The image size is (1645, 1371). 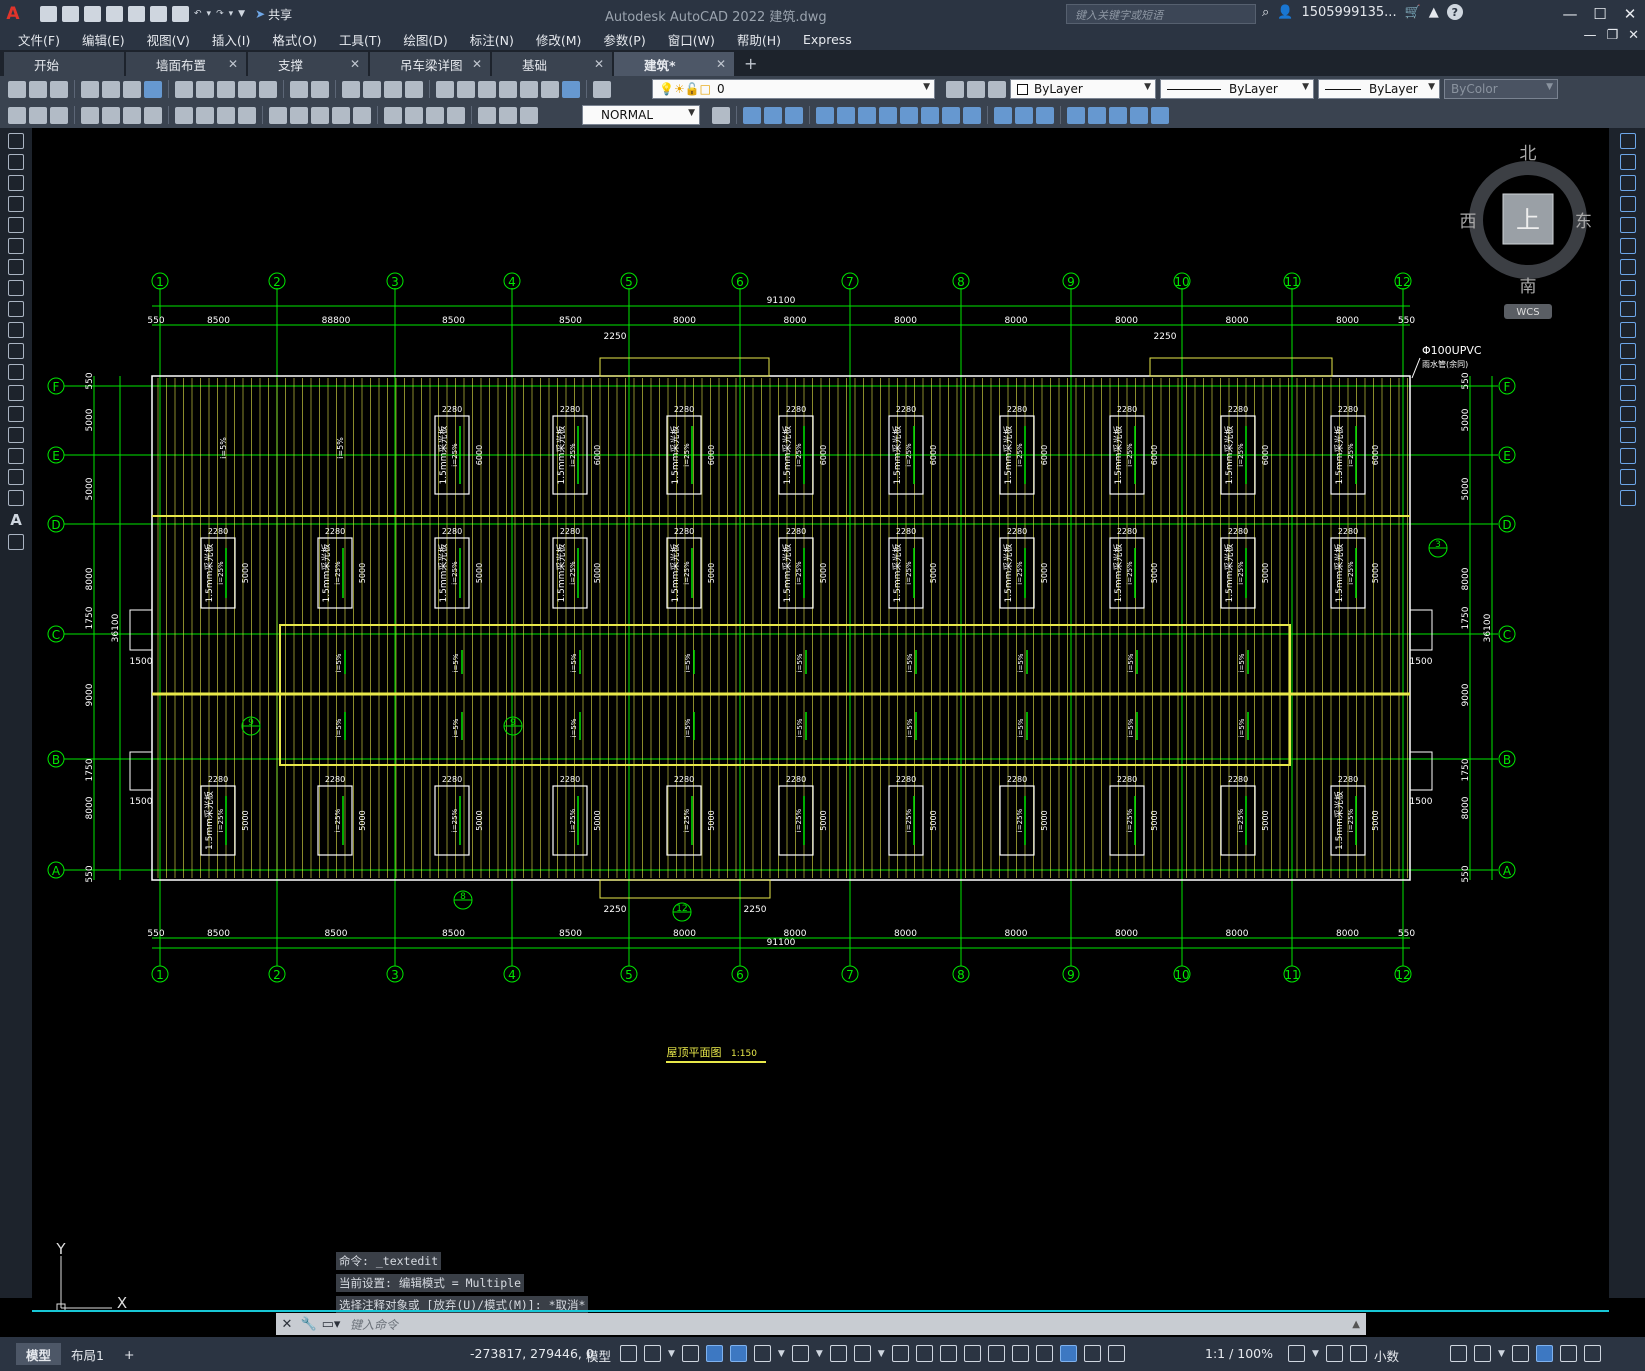 I want to click on tab-crane-beam: 吊车梁详图 ✕, so click(x=430, y=64).